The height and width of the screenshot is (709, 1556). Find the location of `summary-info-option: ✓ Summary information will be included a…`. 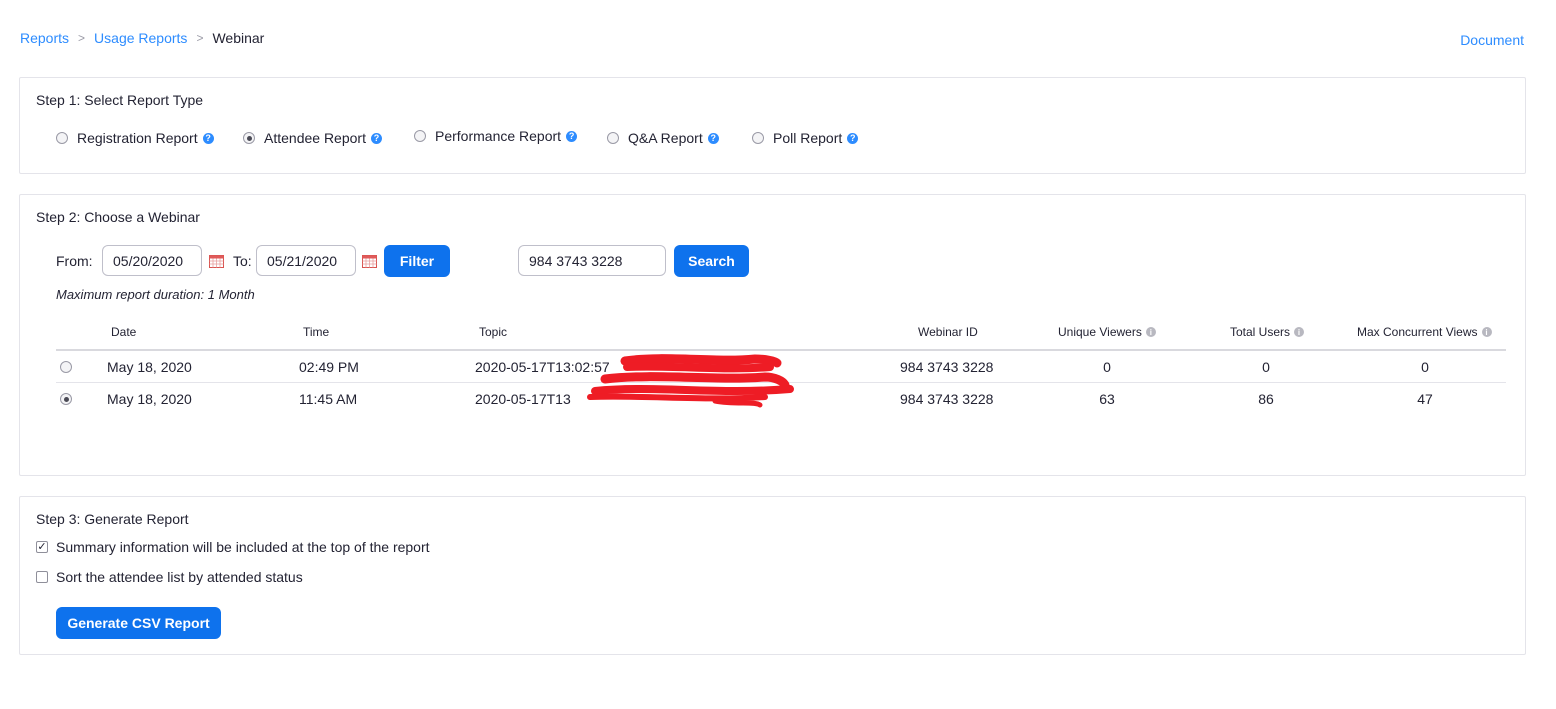

summary-info-option: ✓ Summary information will be included a… is located at coordinates (233, 547).